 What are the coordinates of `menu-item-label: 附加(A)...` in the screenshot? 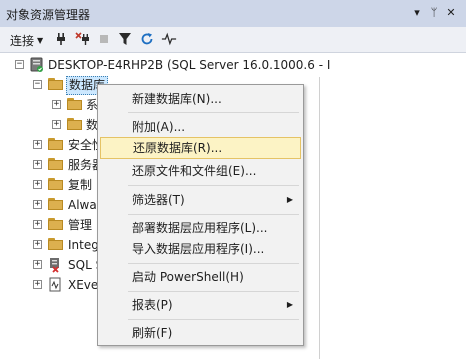 It's located at (159, 127).